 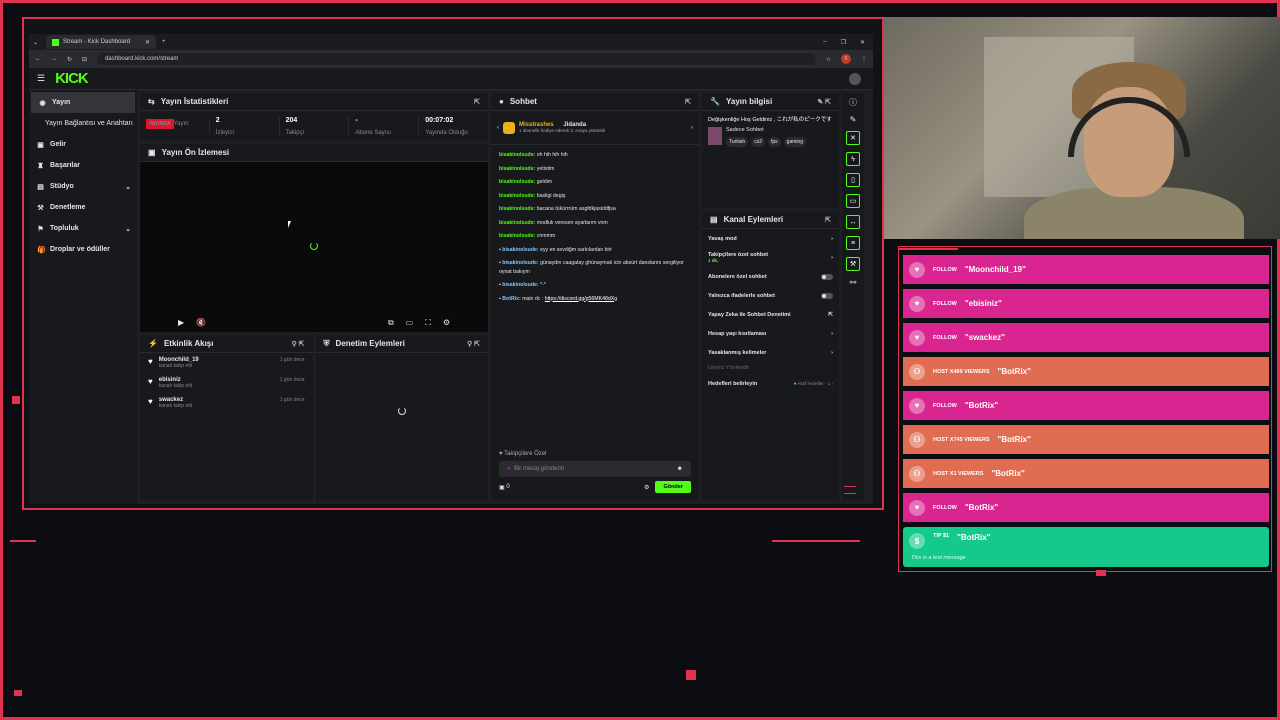 I want to click on chat-user: BotRix:, so click(x=511, y=299).